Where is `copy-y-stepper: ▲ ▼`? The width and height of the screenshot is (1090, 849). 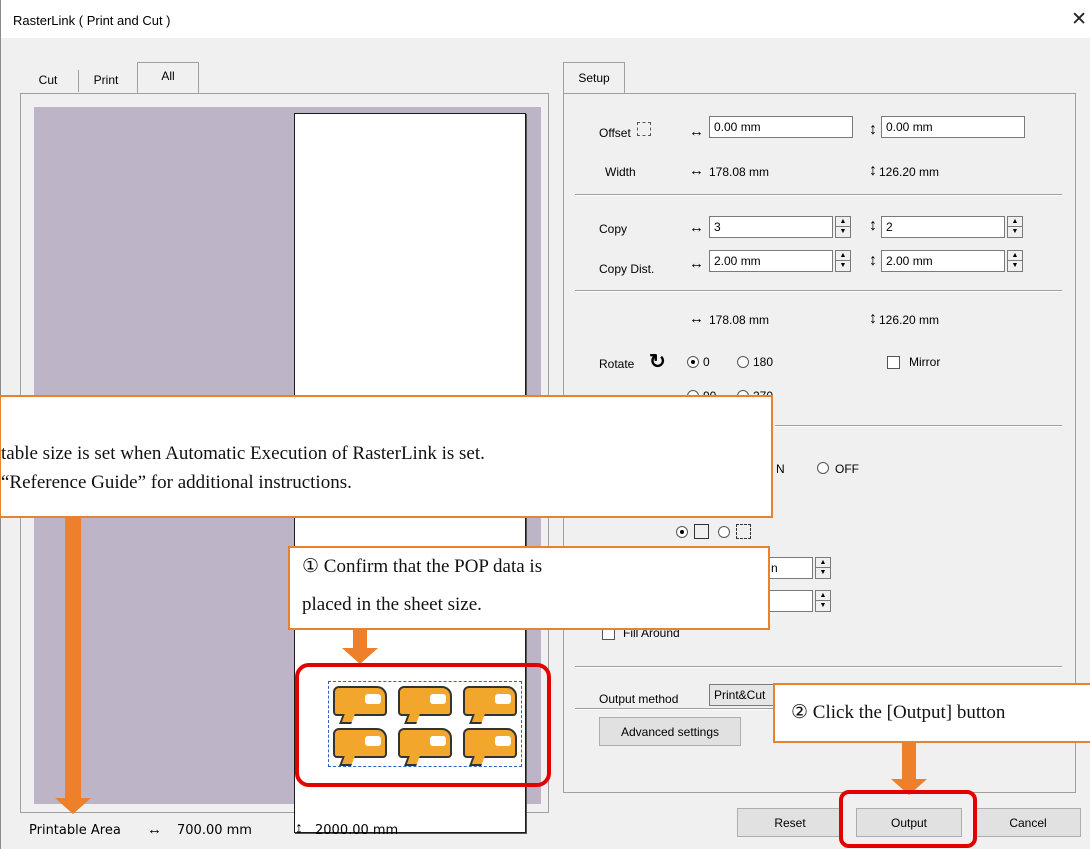
copy-y-stepper: ▲ ▼ is located at coordinates (1015, 227).